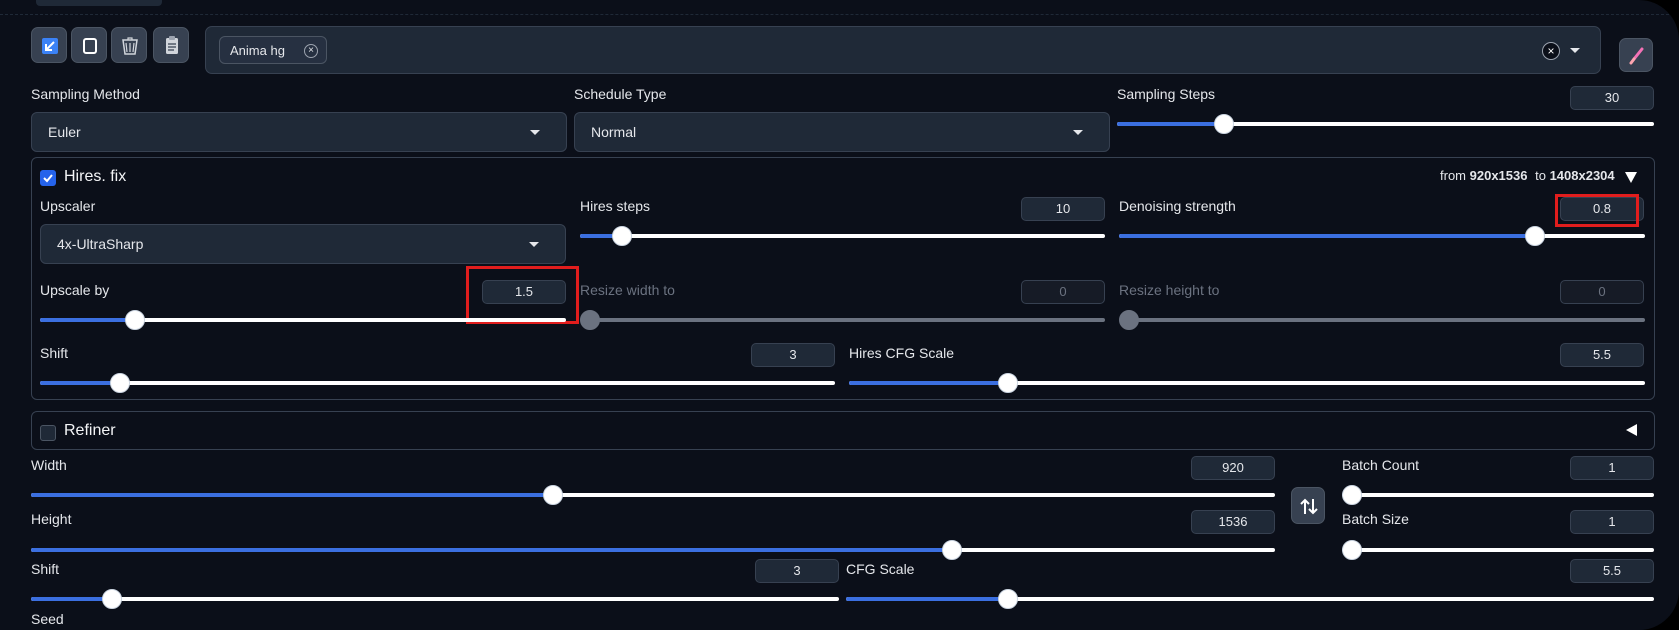 This screenshot has height=630, width=1679. Describe the element at coordinates (47, 619) in the screenshot. I see `seed-label: Seed` at that location.